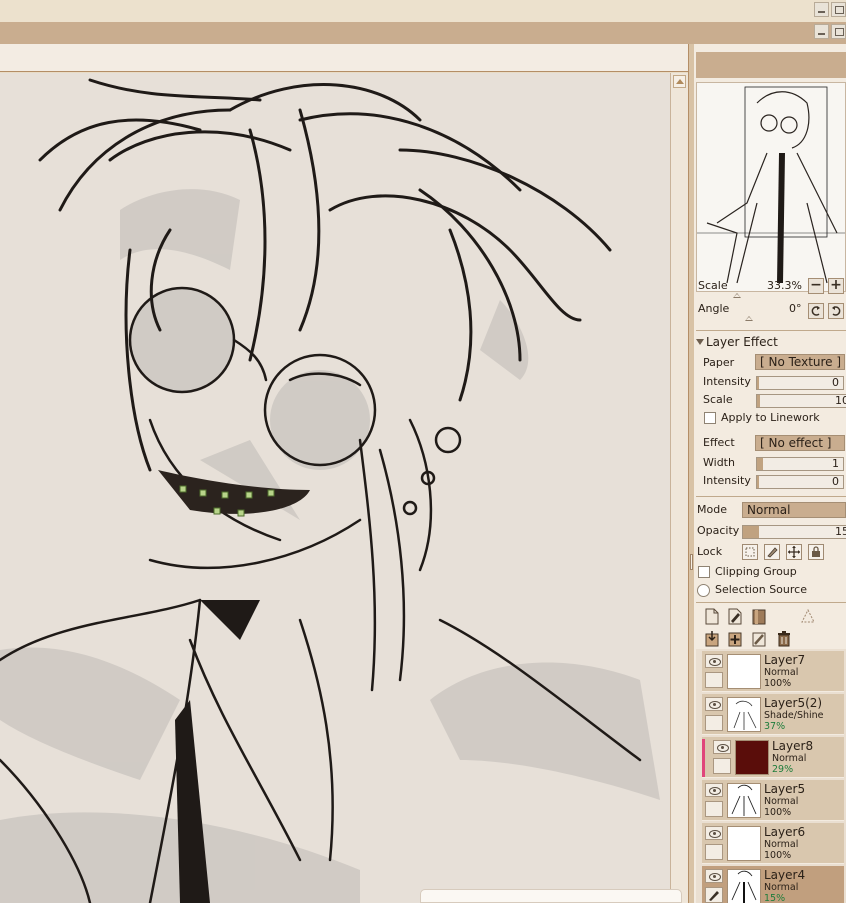 This screenshot has height=903, width=846. Describe the element at coordinates (704, 572) in the screenshot. I see `clipping-group-checkbox` at that location.